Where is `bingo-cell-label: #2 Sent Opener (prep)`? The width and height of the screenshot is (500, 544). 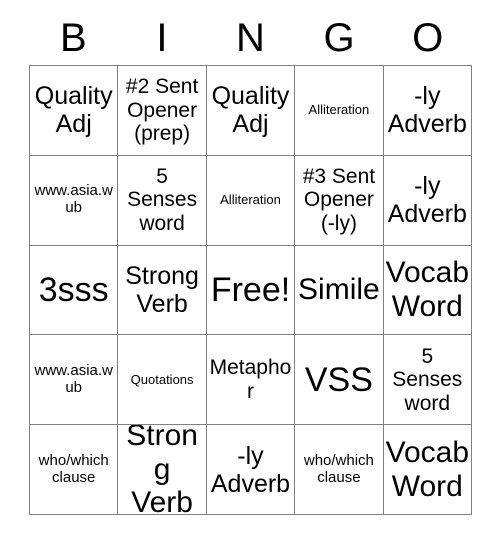
bingo-cell-label: #2 Sent Opener (prep) is located at coordinates (162, 110).